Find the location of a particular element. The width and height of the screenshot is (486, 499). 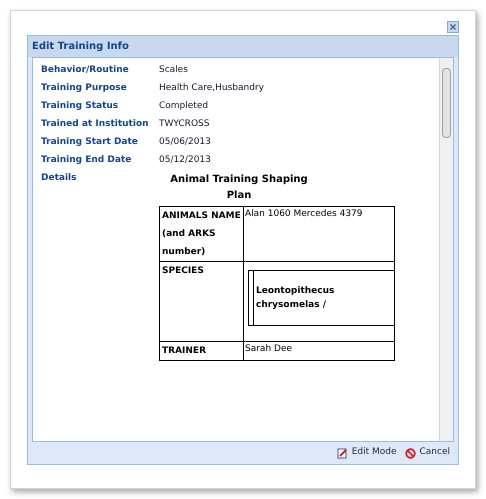

field-value: Health Care,Husbandry is located at coordinates (211, 89).